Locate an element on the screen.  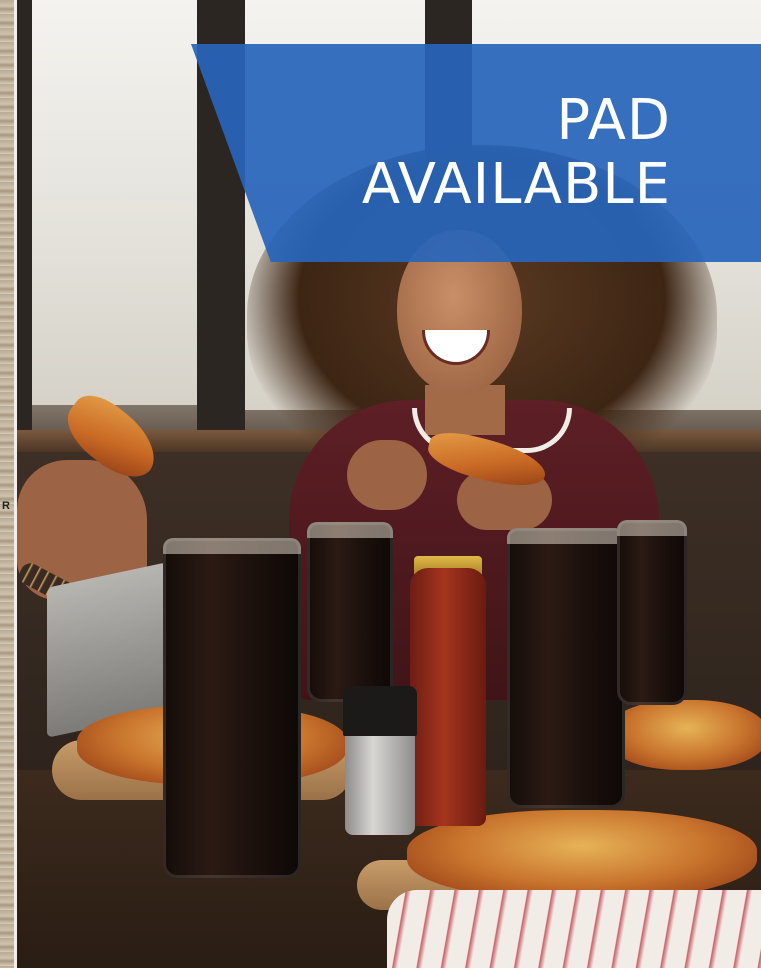
banner-heading: PAD AVAILABLE is located at coordinates (451, 153).